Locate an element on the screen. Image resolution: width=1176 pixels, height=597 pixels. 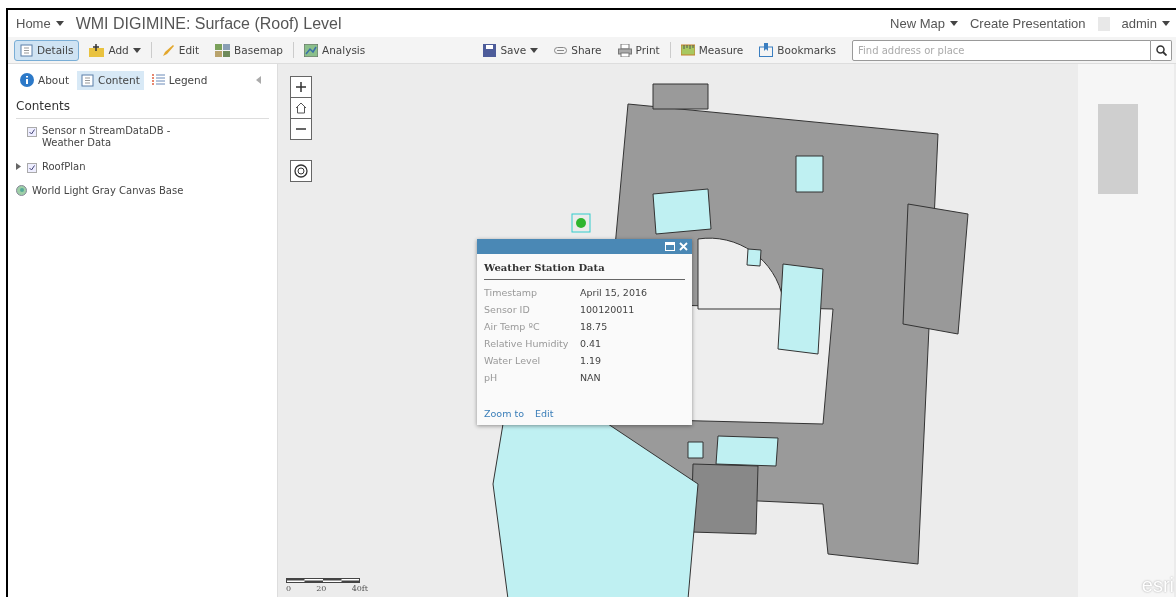
grid-icon is located at coordinates (223, 50).